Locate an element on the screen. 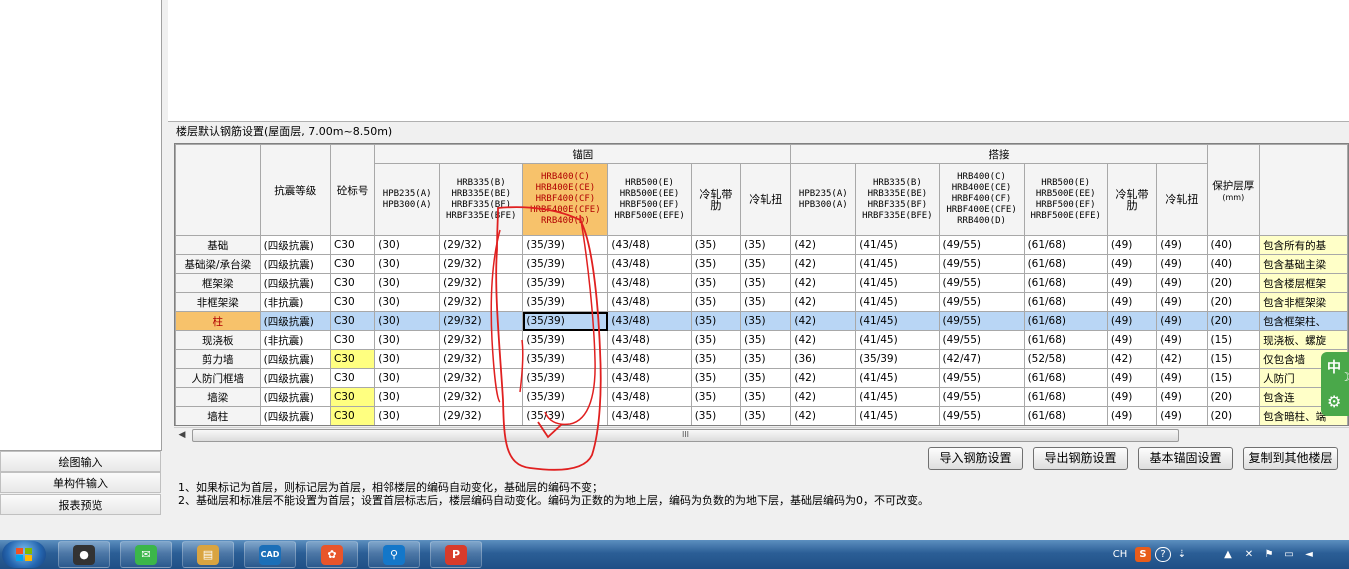 The height and width of the screenshot is (569, 1349). taskbar-app: ✿ is located at coordinates (332, 554).